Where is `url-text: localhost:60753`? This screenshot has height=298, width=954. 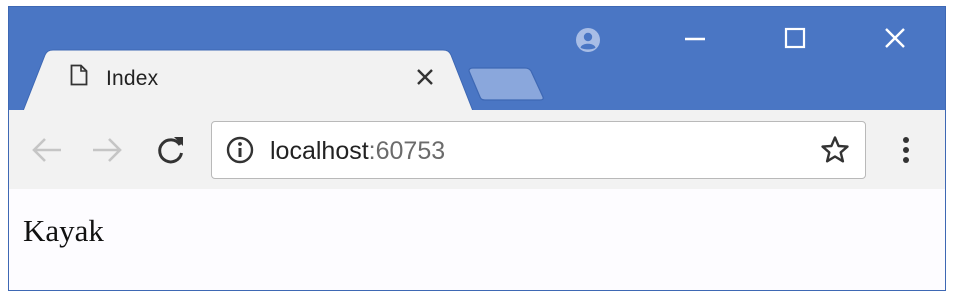
url-text: localhost:60753 is located at coordinates (357, 151).